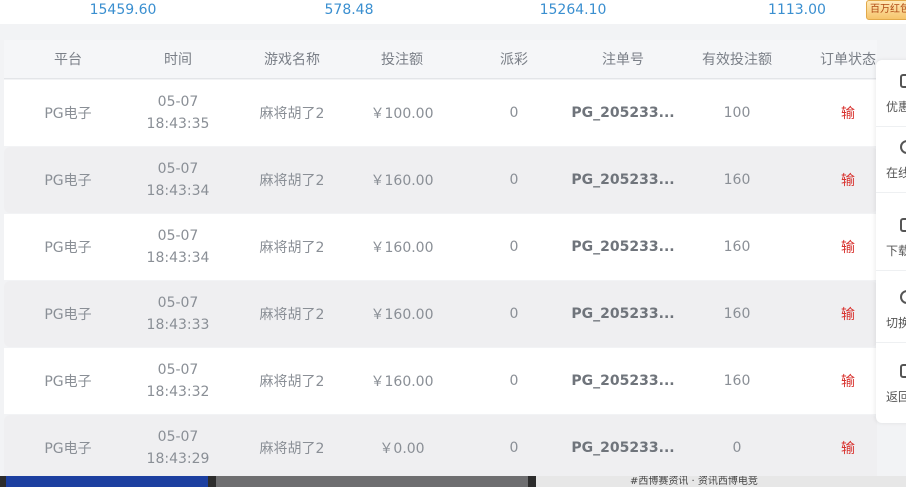 The height and width of the screenshot is (487, 906). I want to click on cell-time: 05-07 18:43:29, so click(178, 448).